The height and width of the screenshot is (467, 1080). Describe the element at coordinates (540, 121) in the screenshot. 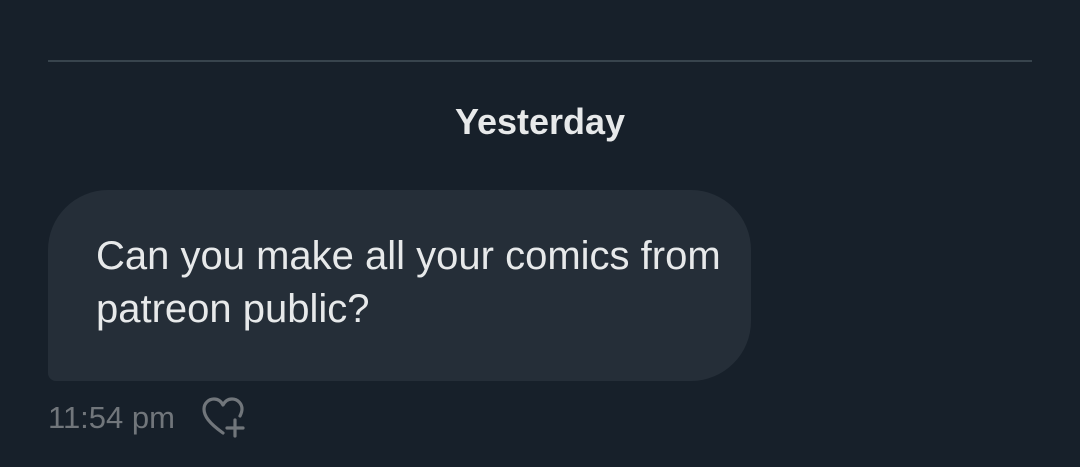

I see `date-separator: Yesterday` at that location.